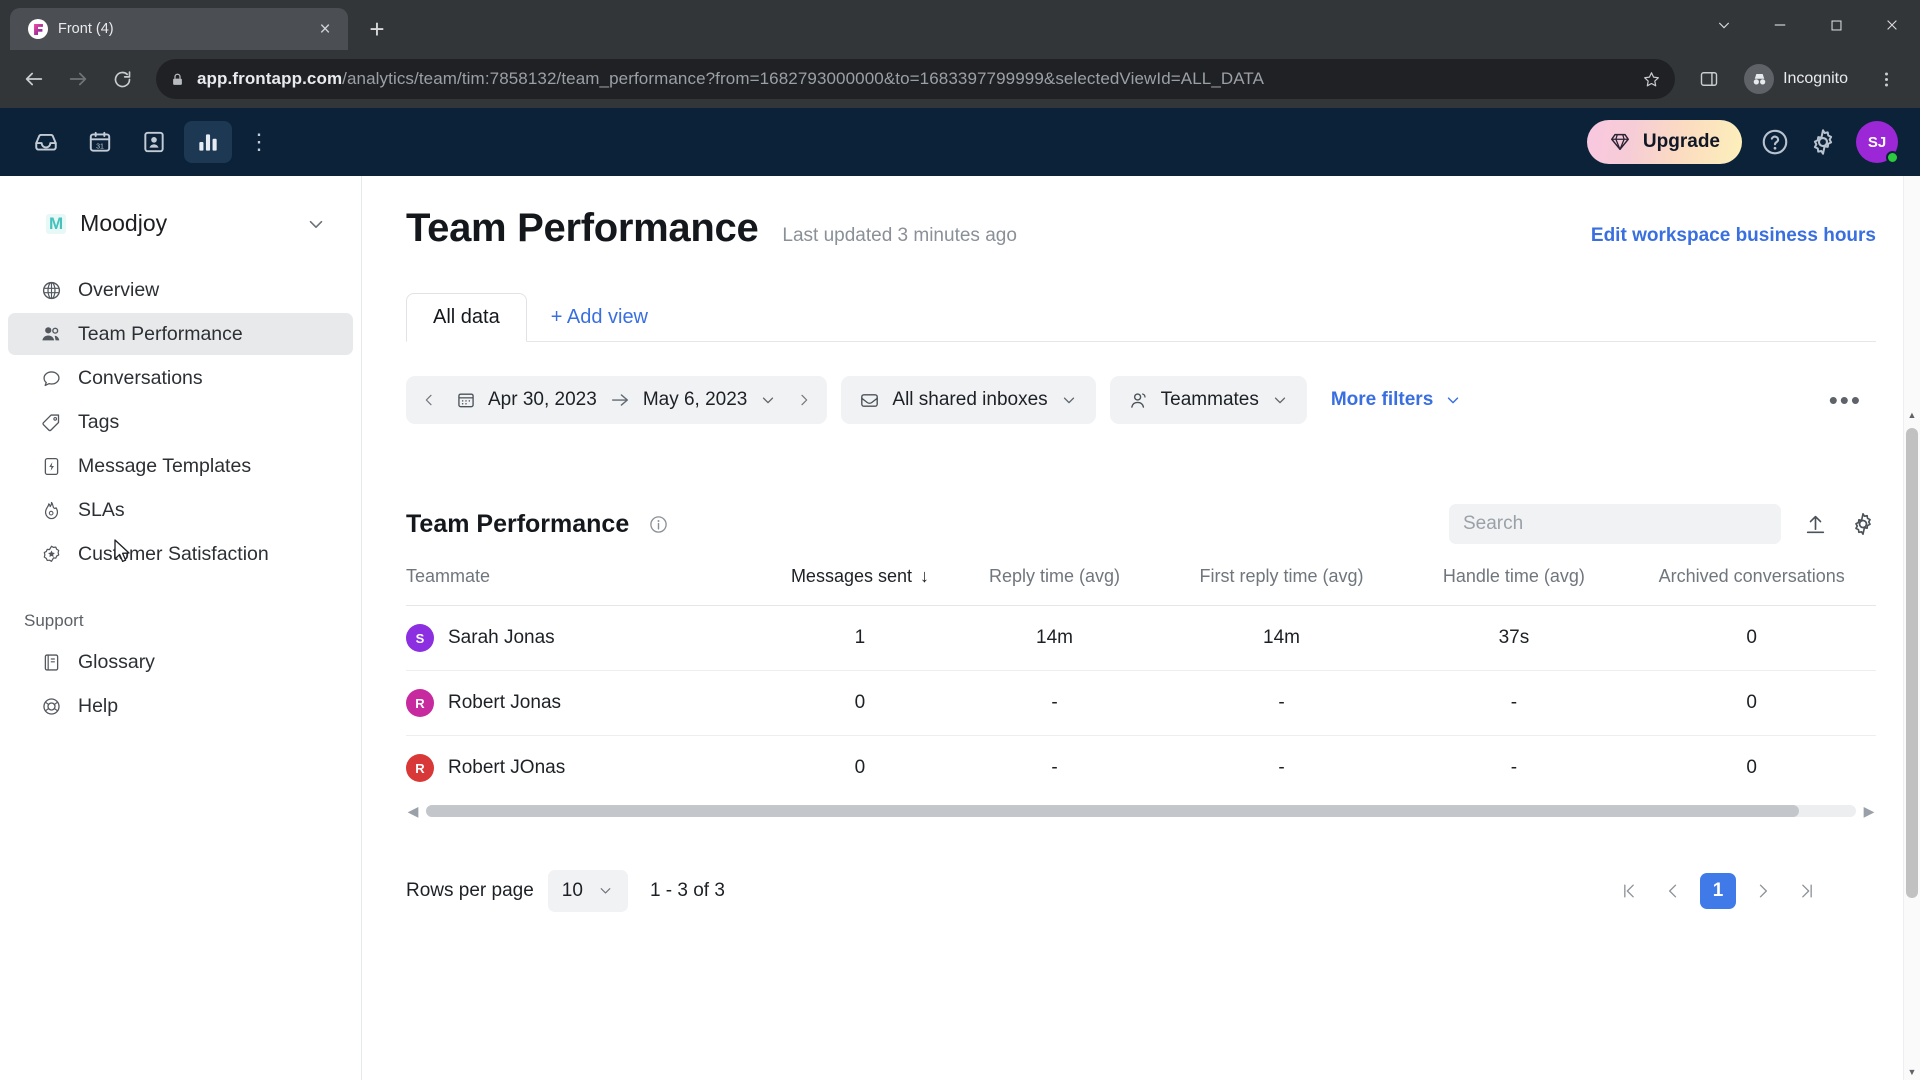 The width and height of the screenshot is (1920, 1080). What do you see at coordinates (1852, 400) in the screenshot?
I see `filter-overflow-icon: •••` at bounding box center [1852, 400].